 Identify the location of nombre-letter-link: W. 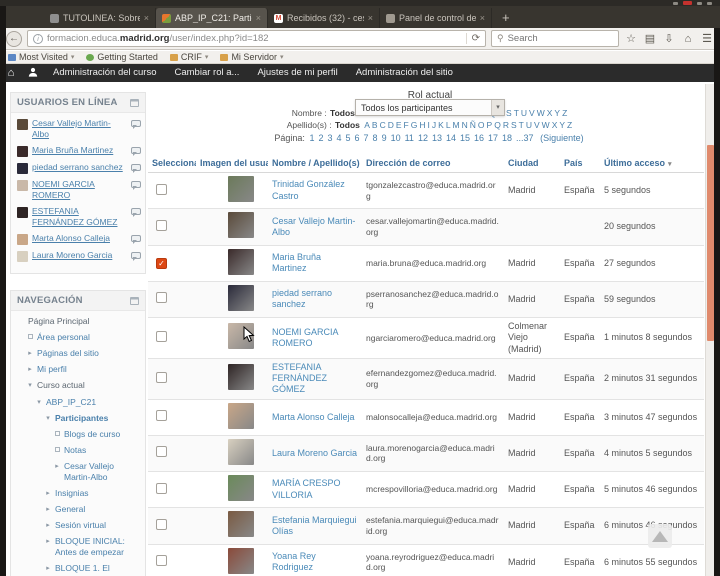
(541, 113).